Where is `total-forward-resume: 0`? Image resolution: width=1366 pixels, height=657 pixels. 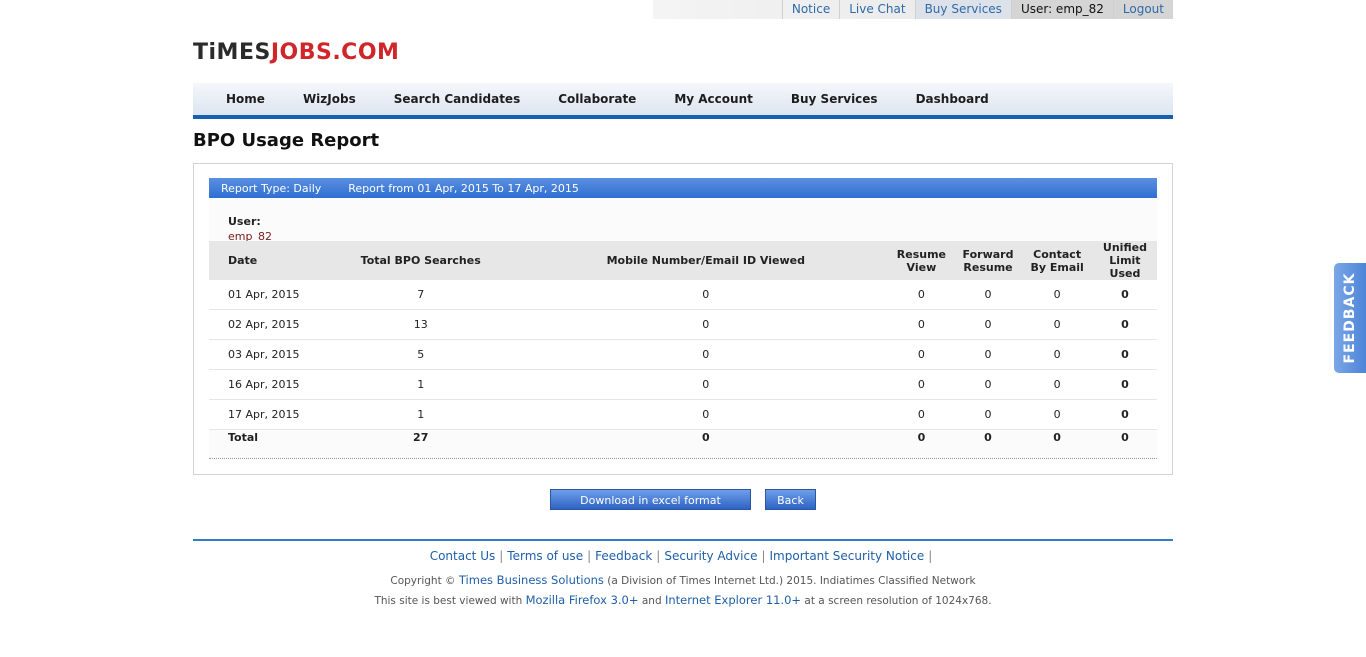
total-forward-resume: 0 is located at coordinates (988, 437).